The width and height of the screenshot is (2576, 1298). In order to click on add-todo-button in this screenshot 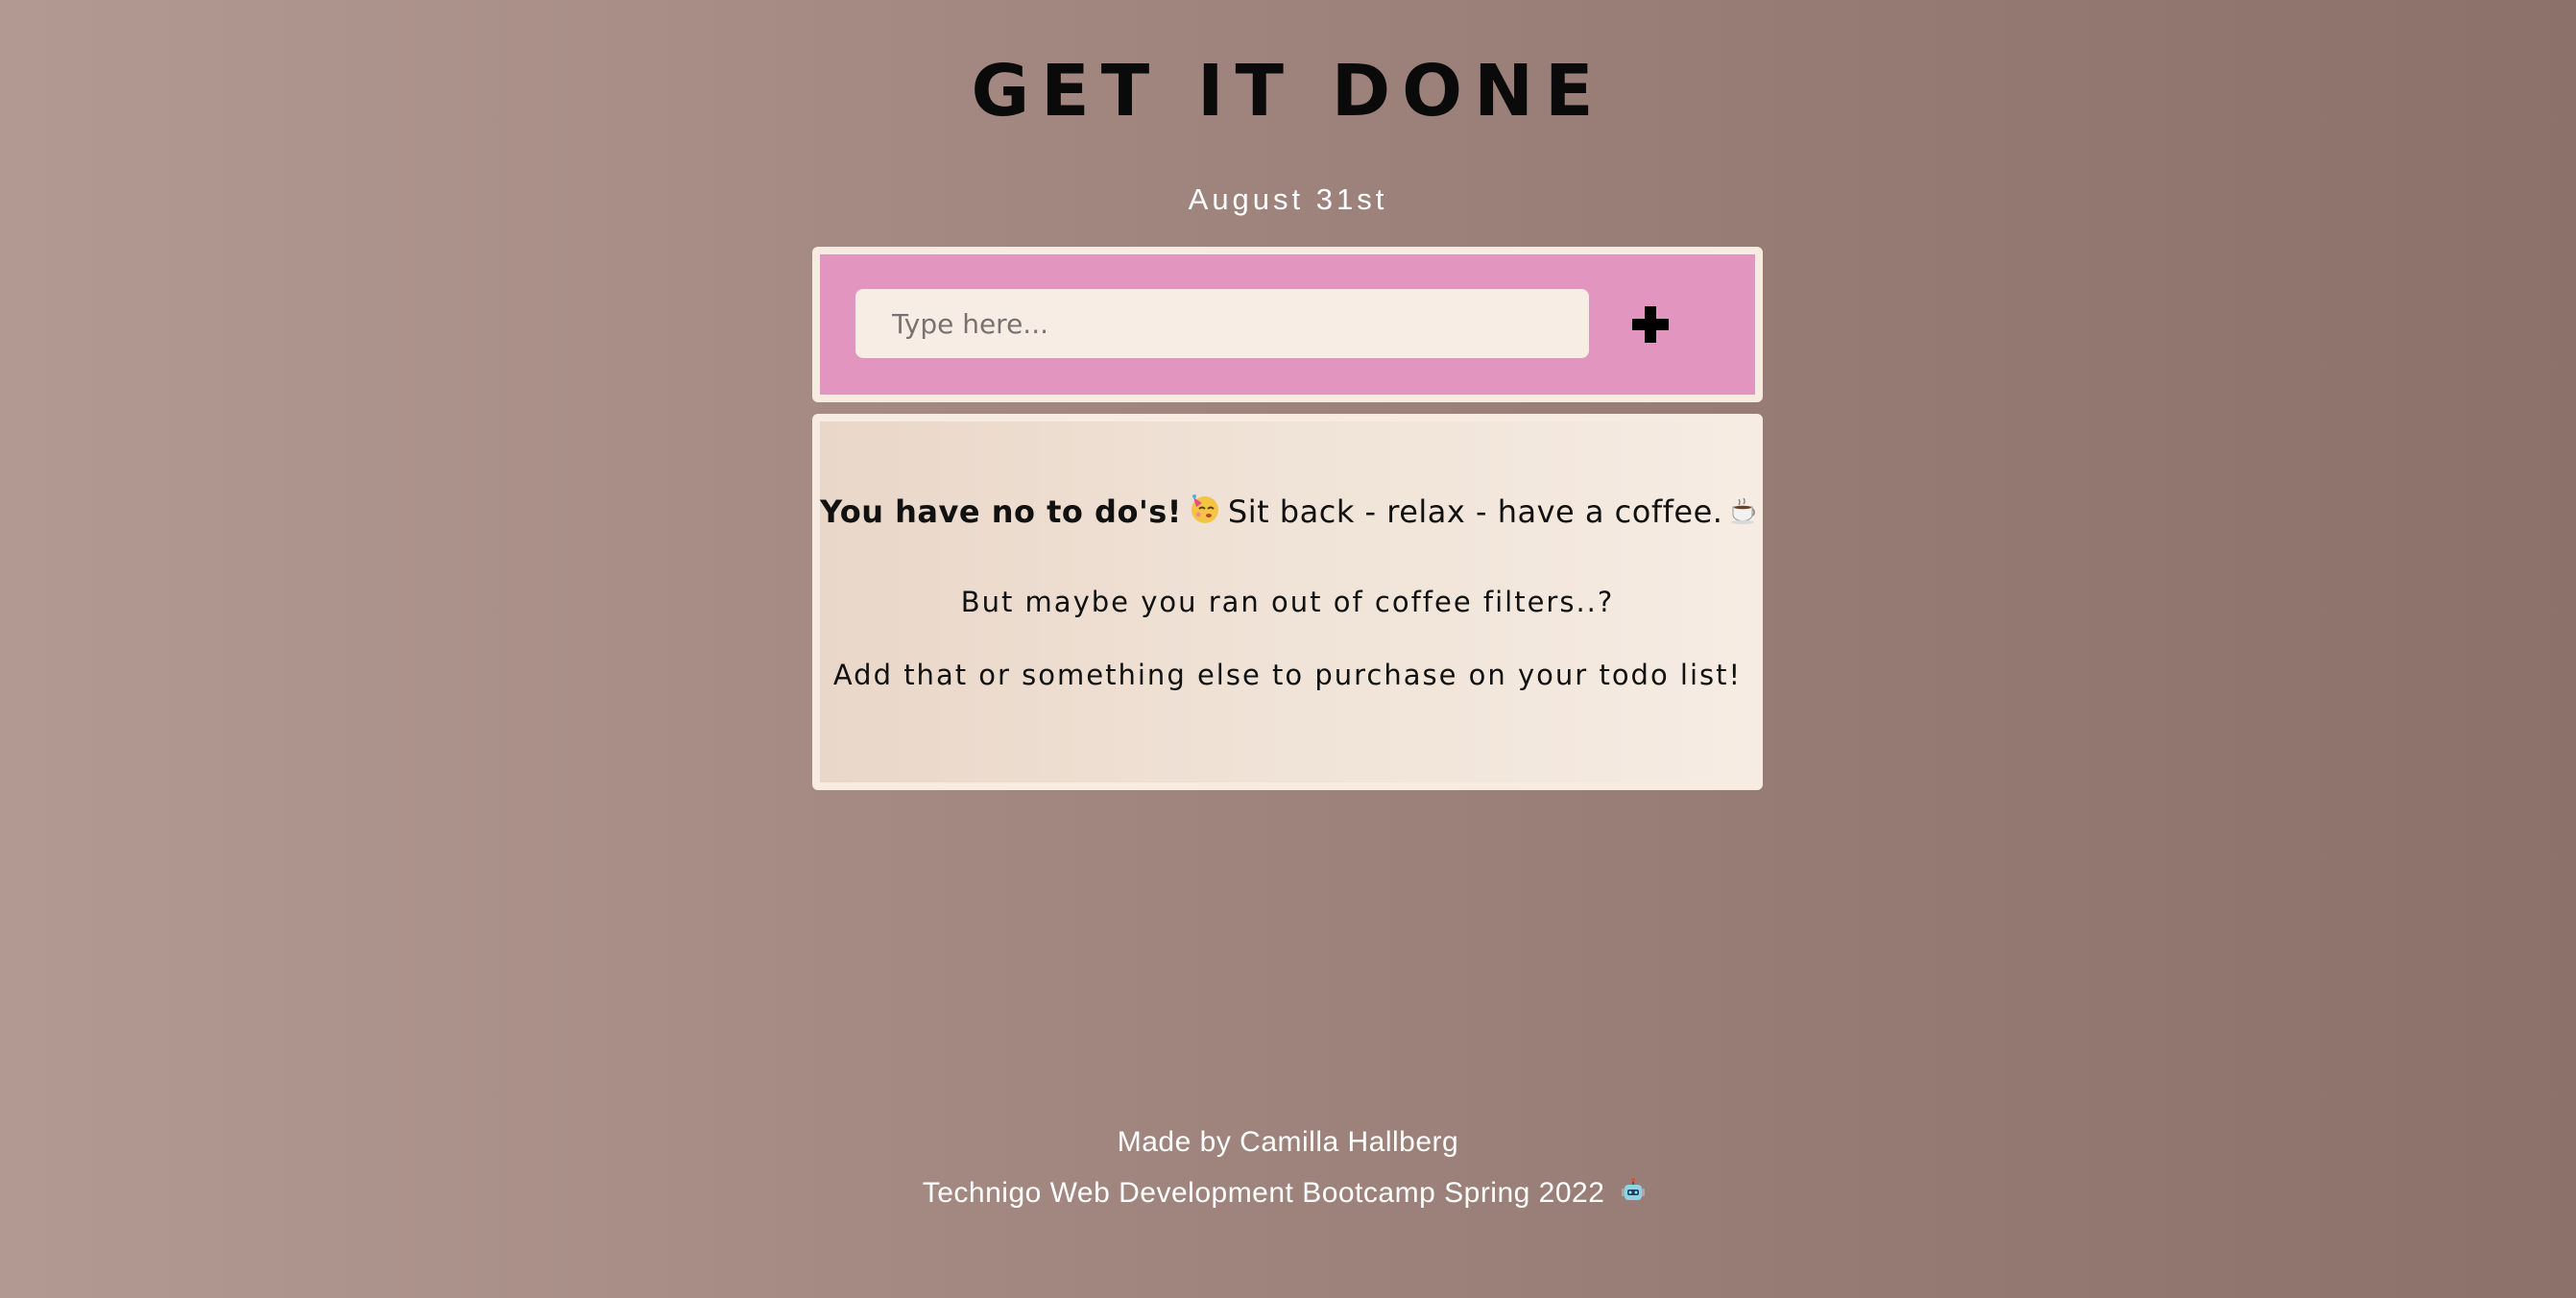, I will do `click(1649, 323)`.